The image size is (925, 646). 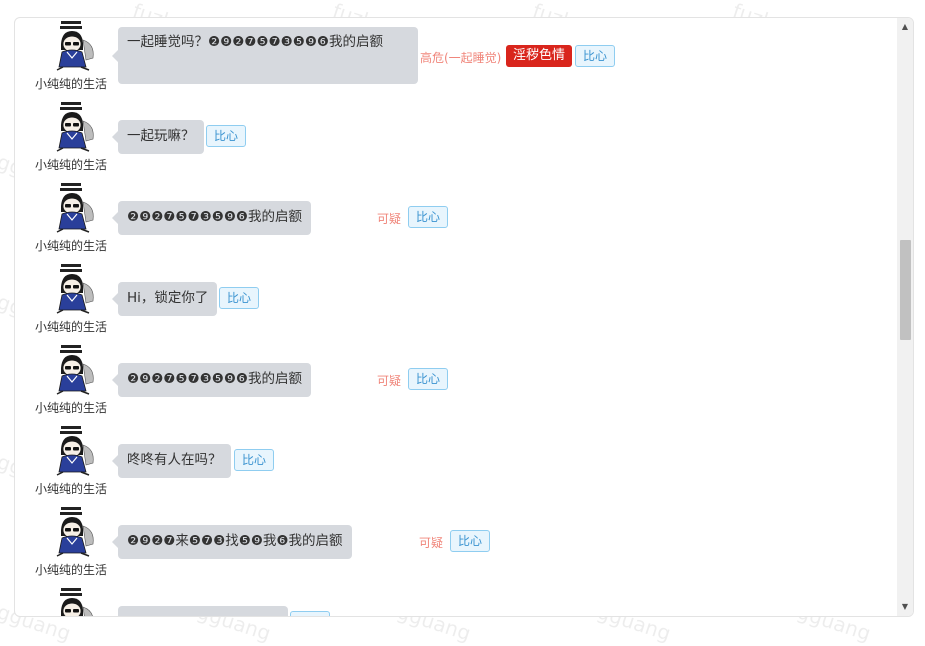 What do you see at coordinates (265, 55) in the screenshot?
I see `message-bubble: 一起睡觉吗？❷❾❷❼❺❼❸❺❾❻我的启额` at bounding box center [265, 55].